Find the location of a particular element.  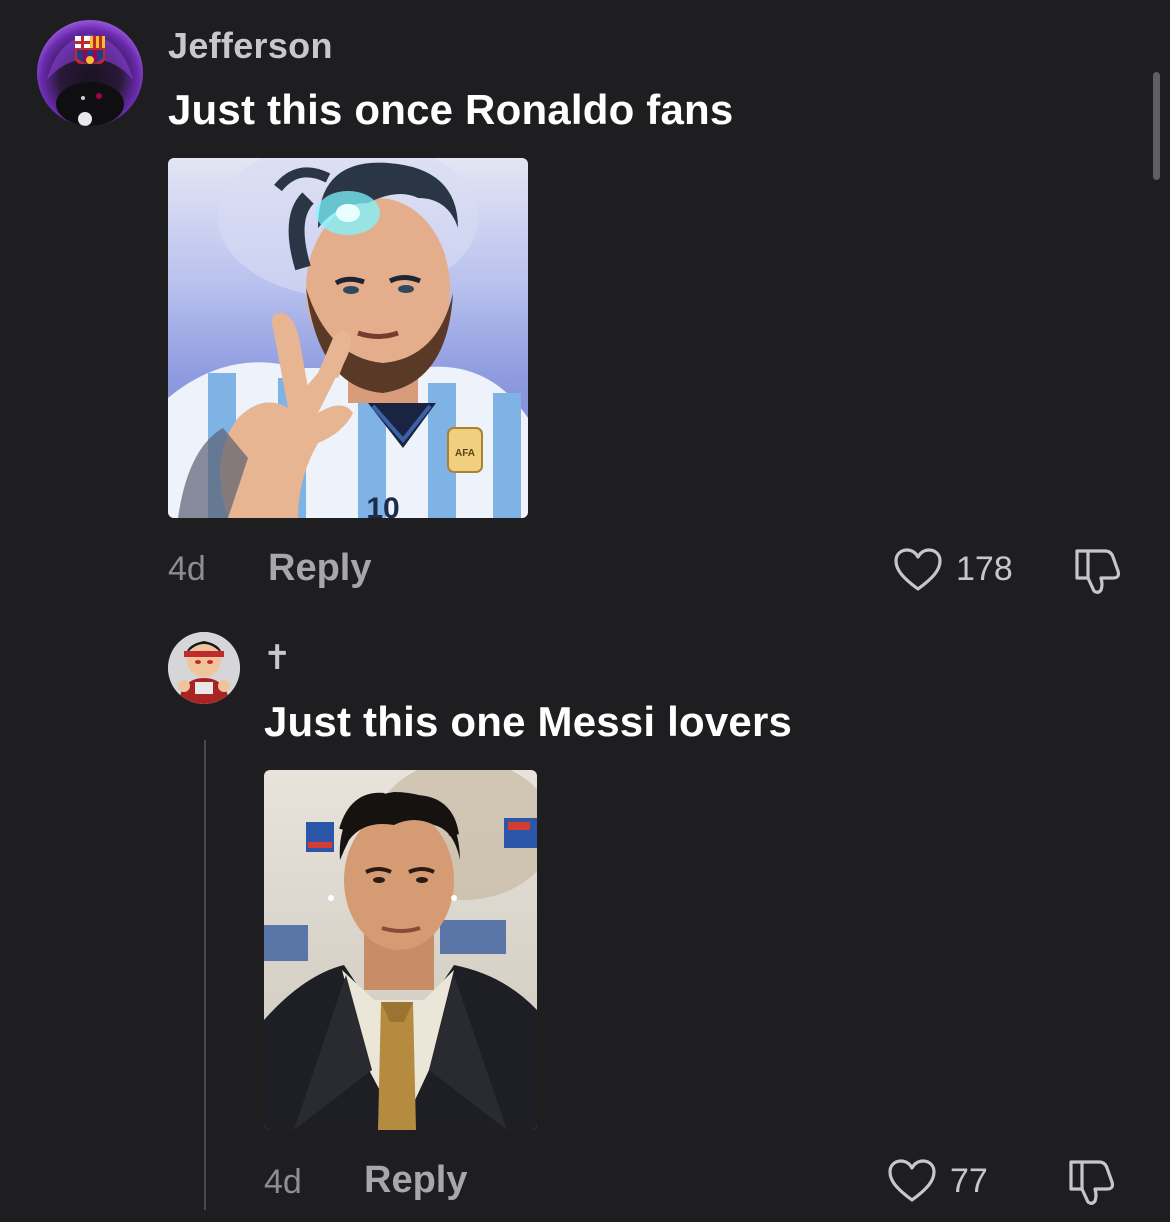

svg-text: 10 is located at coordinates (382, 505).